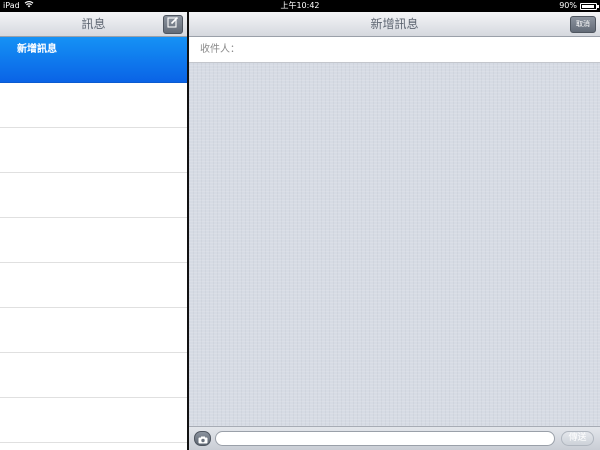 This screenshot has height=450, width=600. Describe the element at coordinates (577, 438) in the screenshot. I see `send-button: 傳送` at that location.